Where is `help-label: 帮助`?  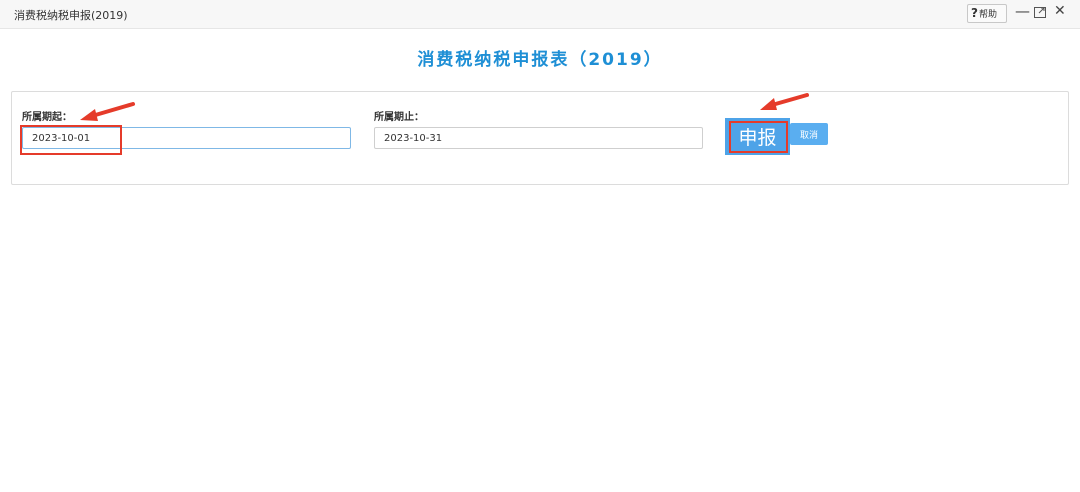 help-label: 帮助 is located at coordinates (987, 15).